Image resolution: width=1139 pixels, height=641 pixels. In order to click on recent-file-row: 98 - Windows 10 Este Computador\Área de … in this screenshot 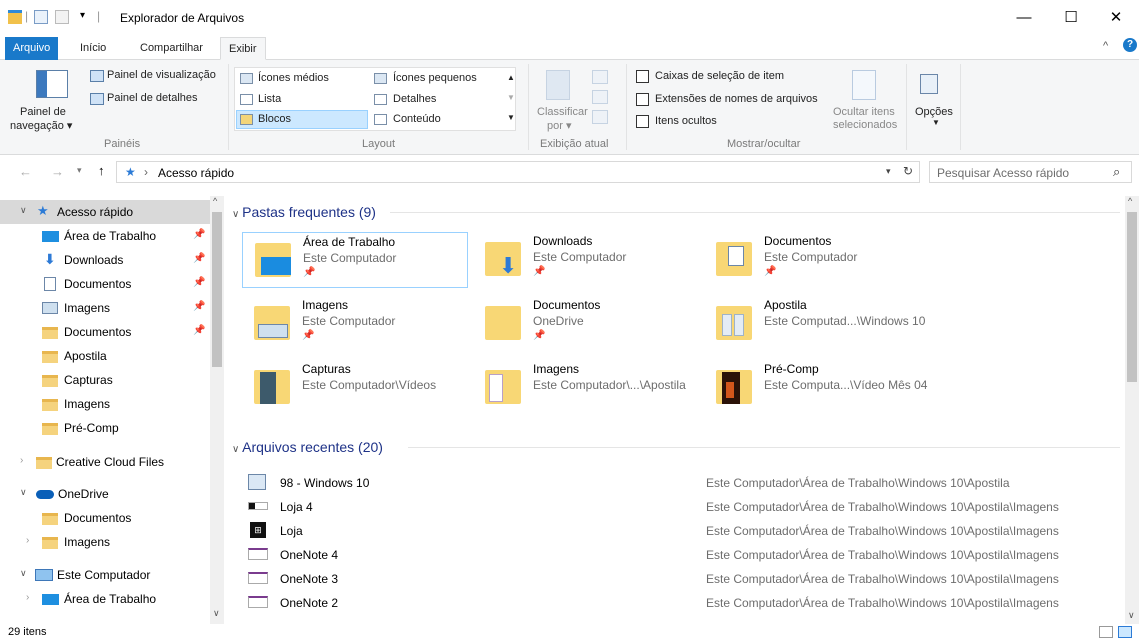, I will do `click(686, 484)`.